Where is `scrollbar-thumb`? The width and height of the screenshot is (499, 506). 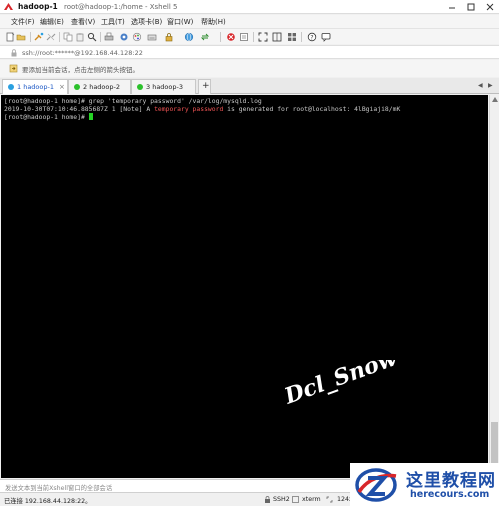 scrollbar-thumb is located at coordinates (494, 444).